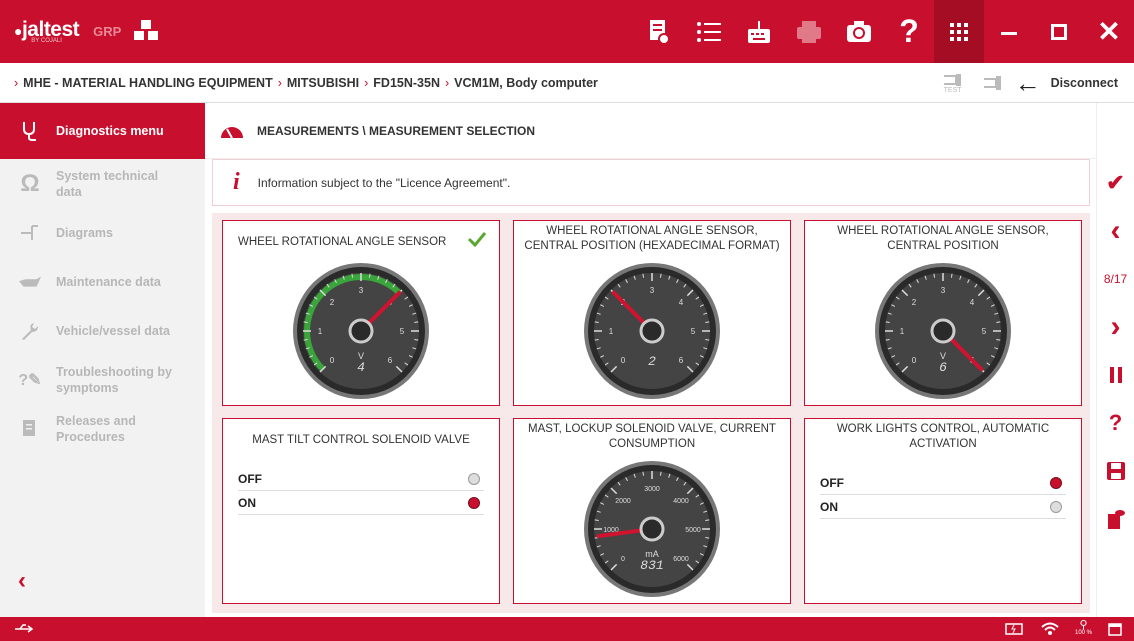  What do you see at coordinates (477, 239) in the screenshot?
I see `check-icon` at bounding box center [477, 239].